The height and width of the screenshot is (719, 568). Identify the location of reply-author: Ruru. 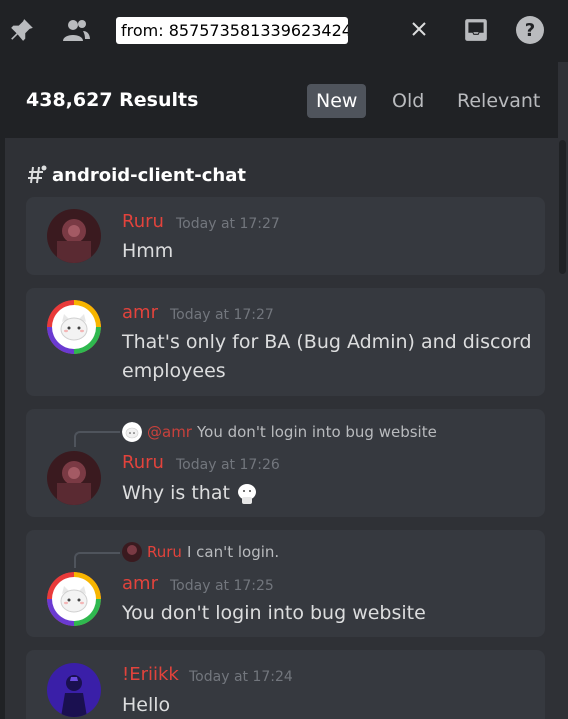
(164, 552).